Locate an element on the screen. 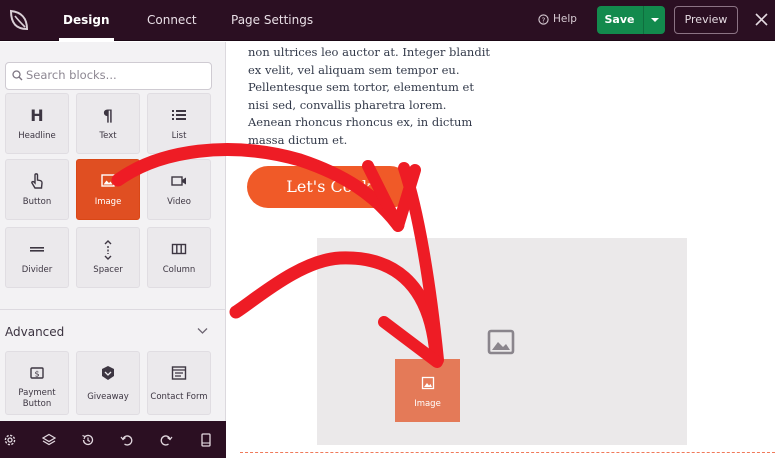  column-icon is located at coordinates (179, 249).